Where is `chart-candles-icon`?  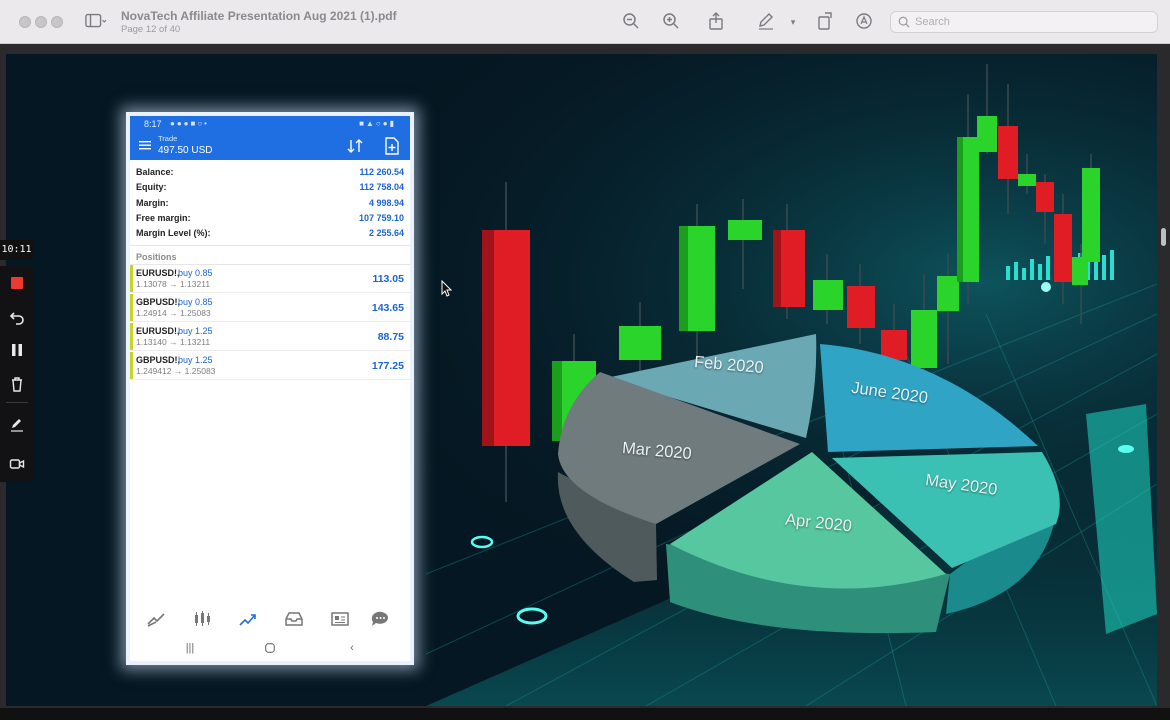
chart-candles-icon is located at coordinates (202, 619).